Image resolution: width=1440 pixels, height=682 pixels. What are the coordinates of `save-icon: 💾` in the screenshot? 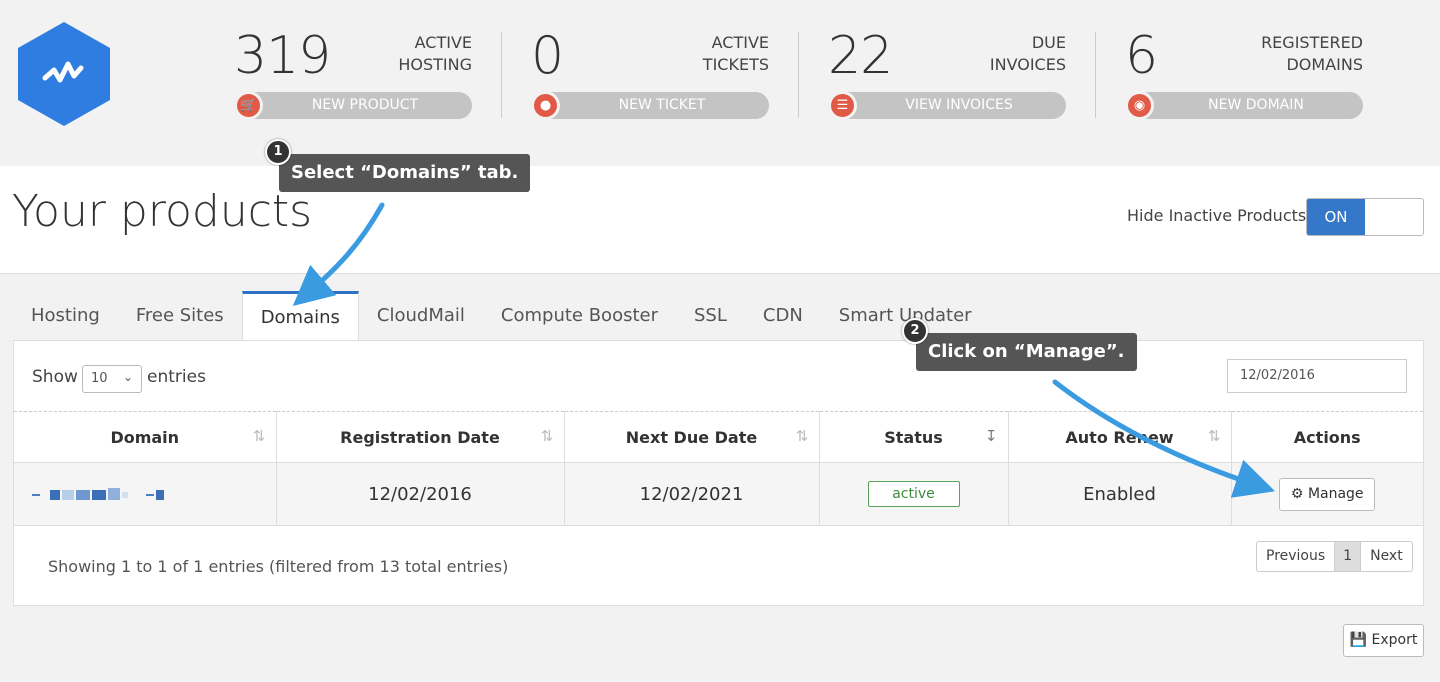 It's located at (1358, 640).